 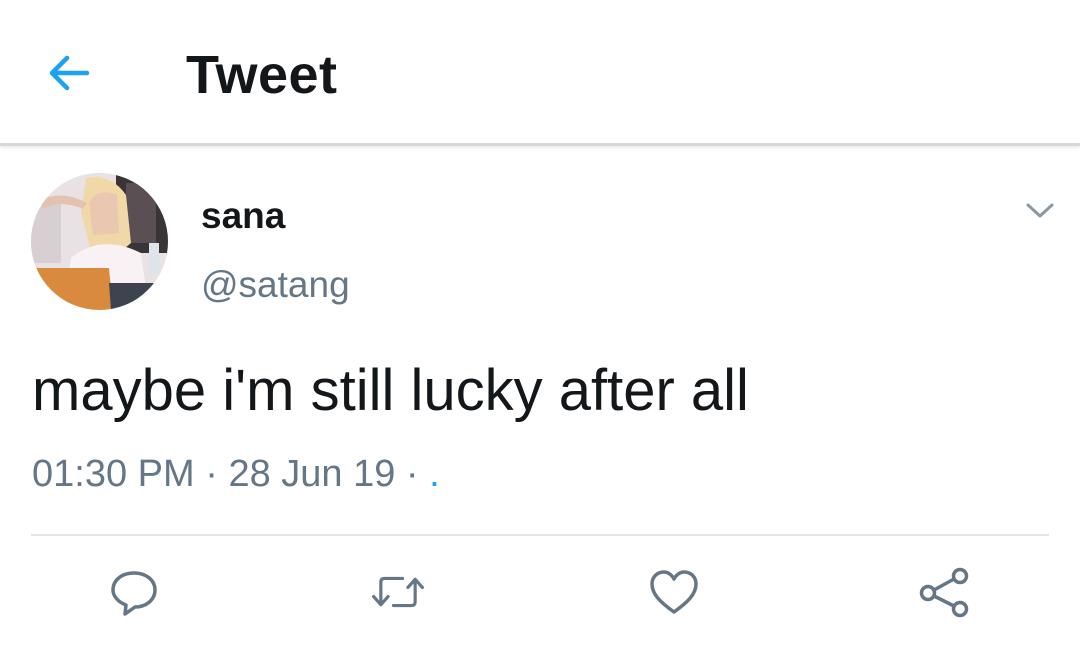 What do you see at coordinates (540, 535) in the screenshot?
I see `divider` at bounding box center [540, 535].